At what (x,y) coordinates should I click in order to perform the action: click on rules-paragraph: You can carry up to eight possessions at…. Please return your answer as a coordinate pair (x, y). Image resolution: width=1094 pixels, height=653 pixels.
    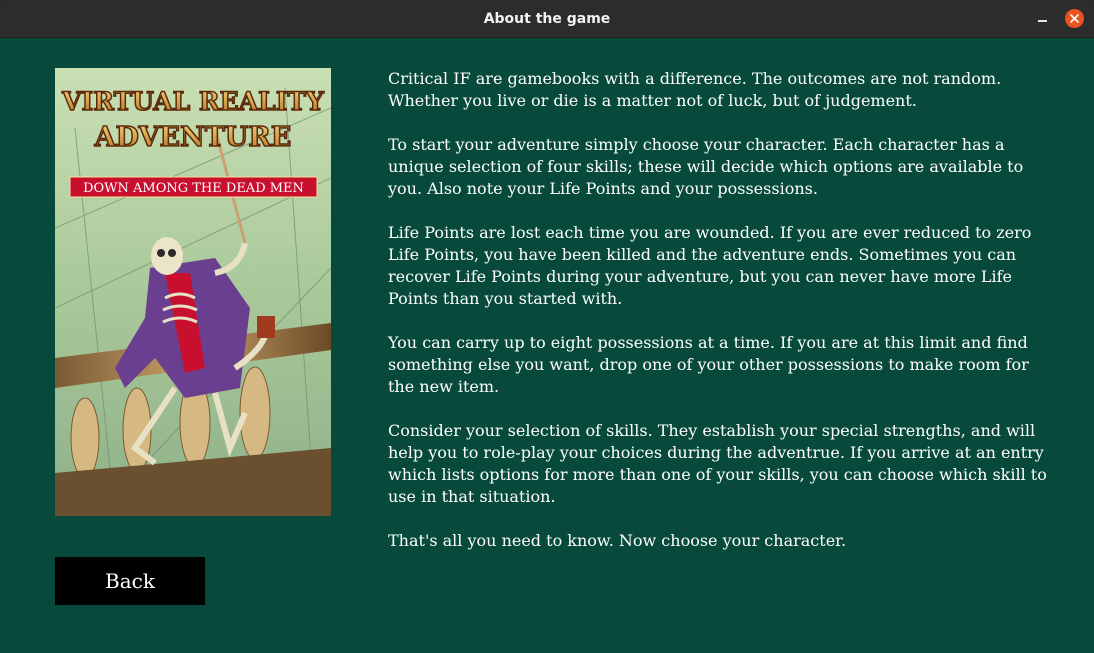
    Looking at the image, I should click on (708, 364).